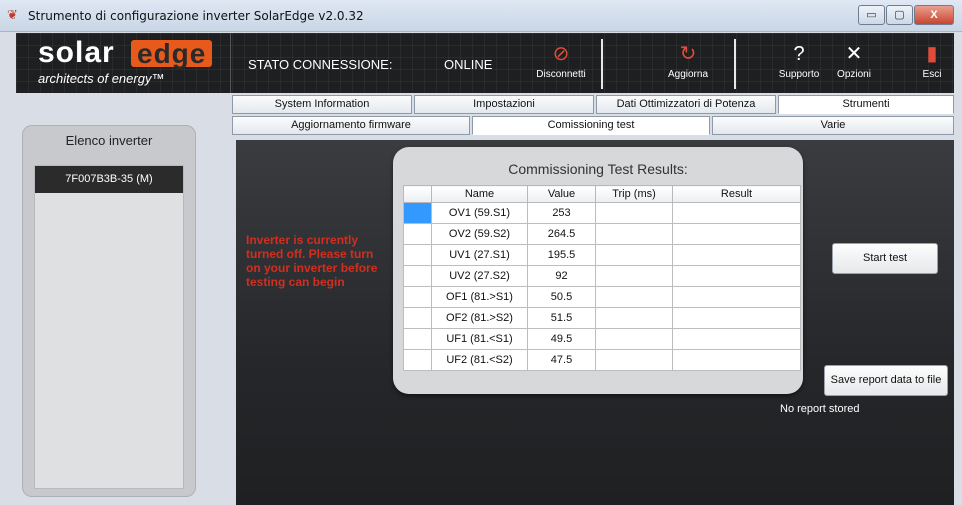 The width and height of the screenshot is (962, 505). Describe the element at coordinates (561, 213) in the screenshot. I see `cell-value: 253` at that location.